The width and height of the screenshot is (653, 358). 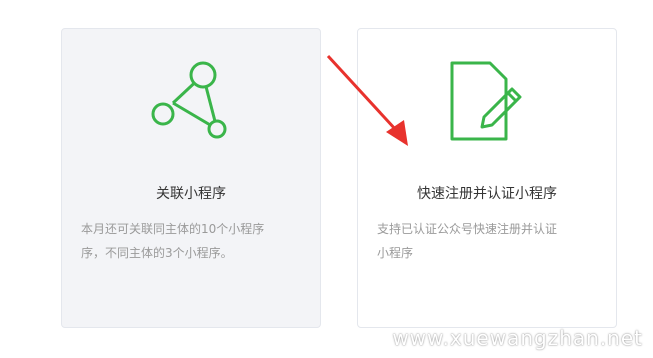 What do you see at coordinates (517, 338) in the screenshot?
I see `watermark: www.xuewangzhan.net` at bounding box center [517, 338].